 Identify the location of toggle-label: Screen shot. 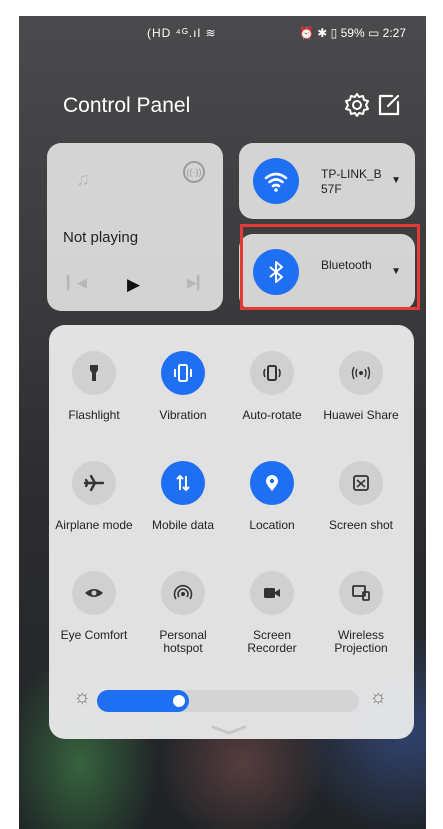
(361, 525).